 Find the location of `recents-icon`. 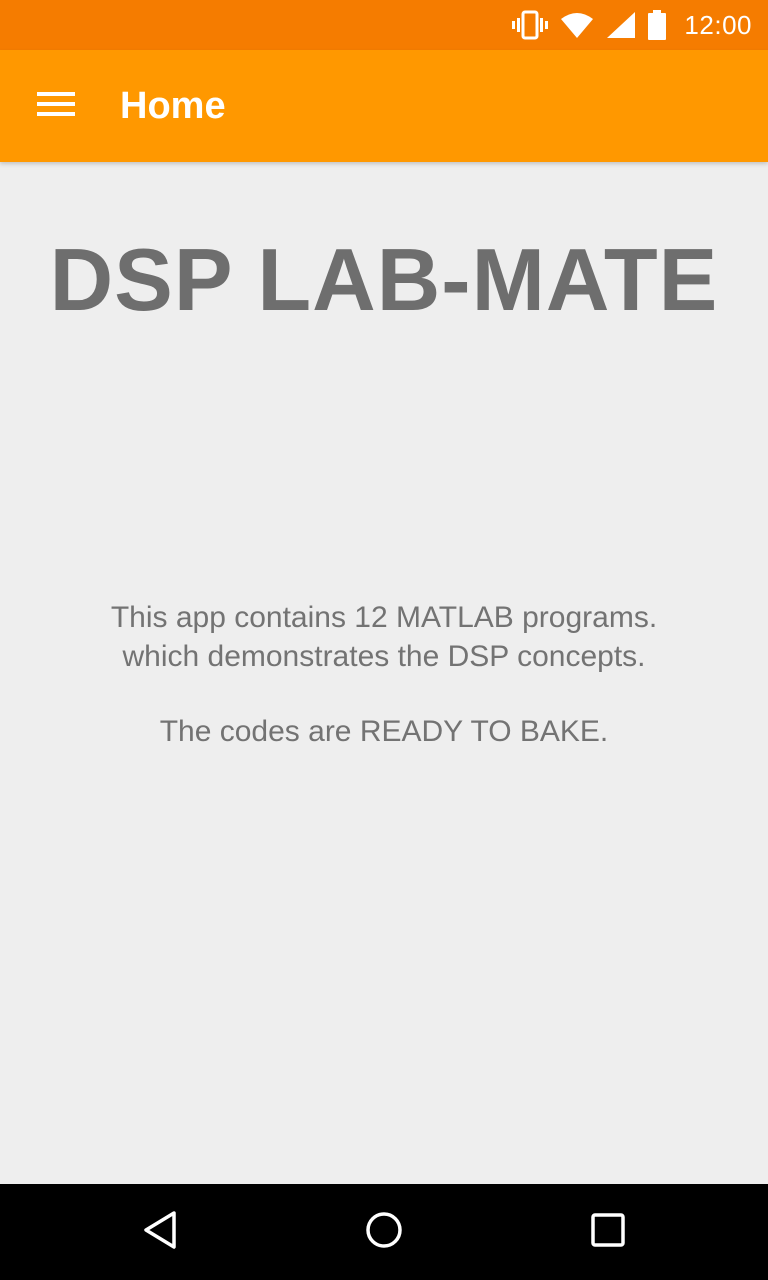

recents-icon is located at coordinates (608, 1232).